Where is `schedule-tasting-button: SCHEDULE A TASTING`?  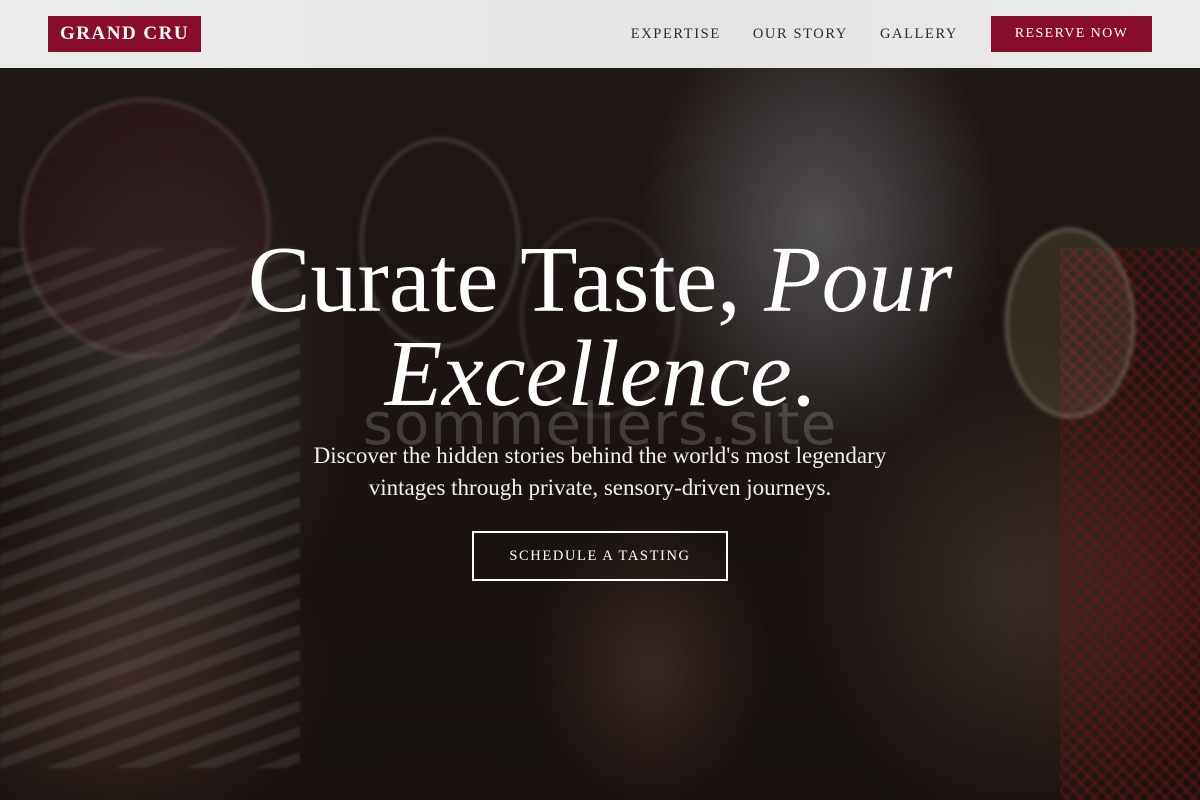 schedule-tasting-button: SCHEDULE A TASTING is located at coordinates (600, 556).